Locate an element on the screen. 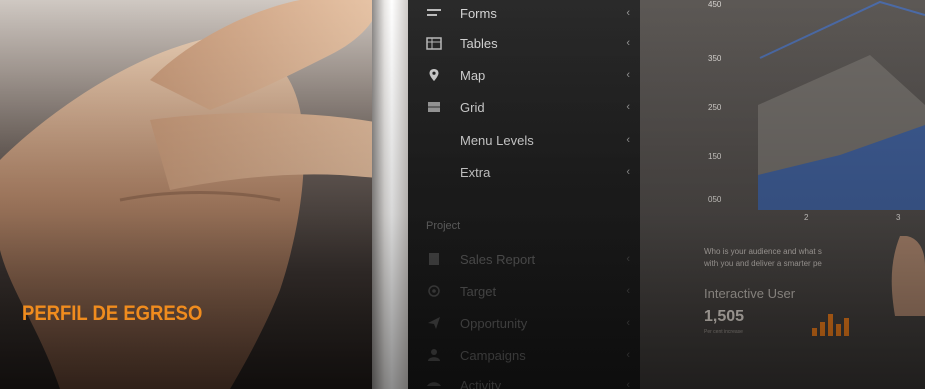  form-icon is located at coordinates (434, 13).